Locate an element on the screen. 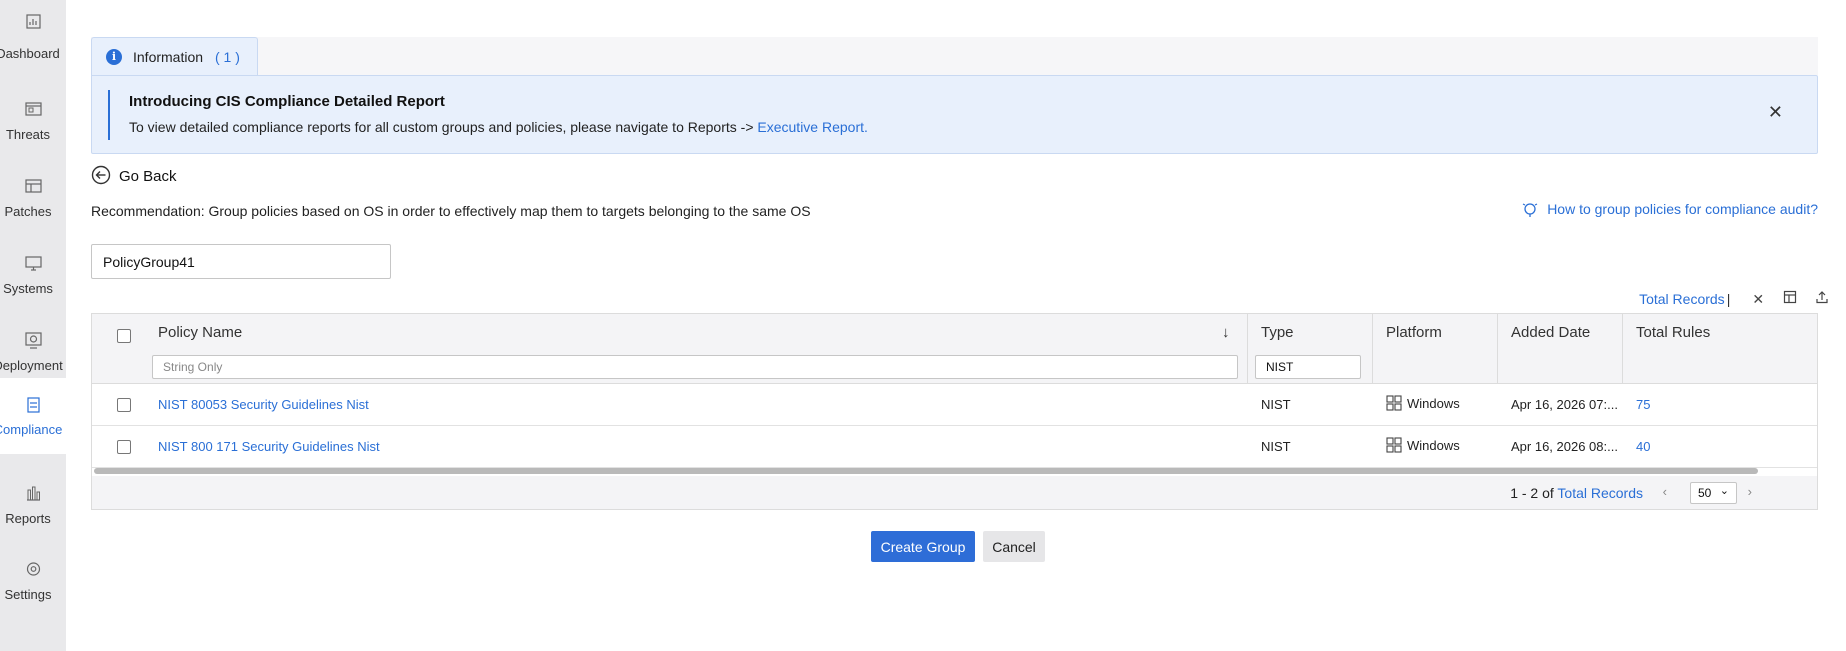 The width and height of the screenshot is (1846, 651). sidebar-item-systems: Systems is located at coordinates (33, 277).